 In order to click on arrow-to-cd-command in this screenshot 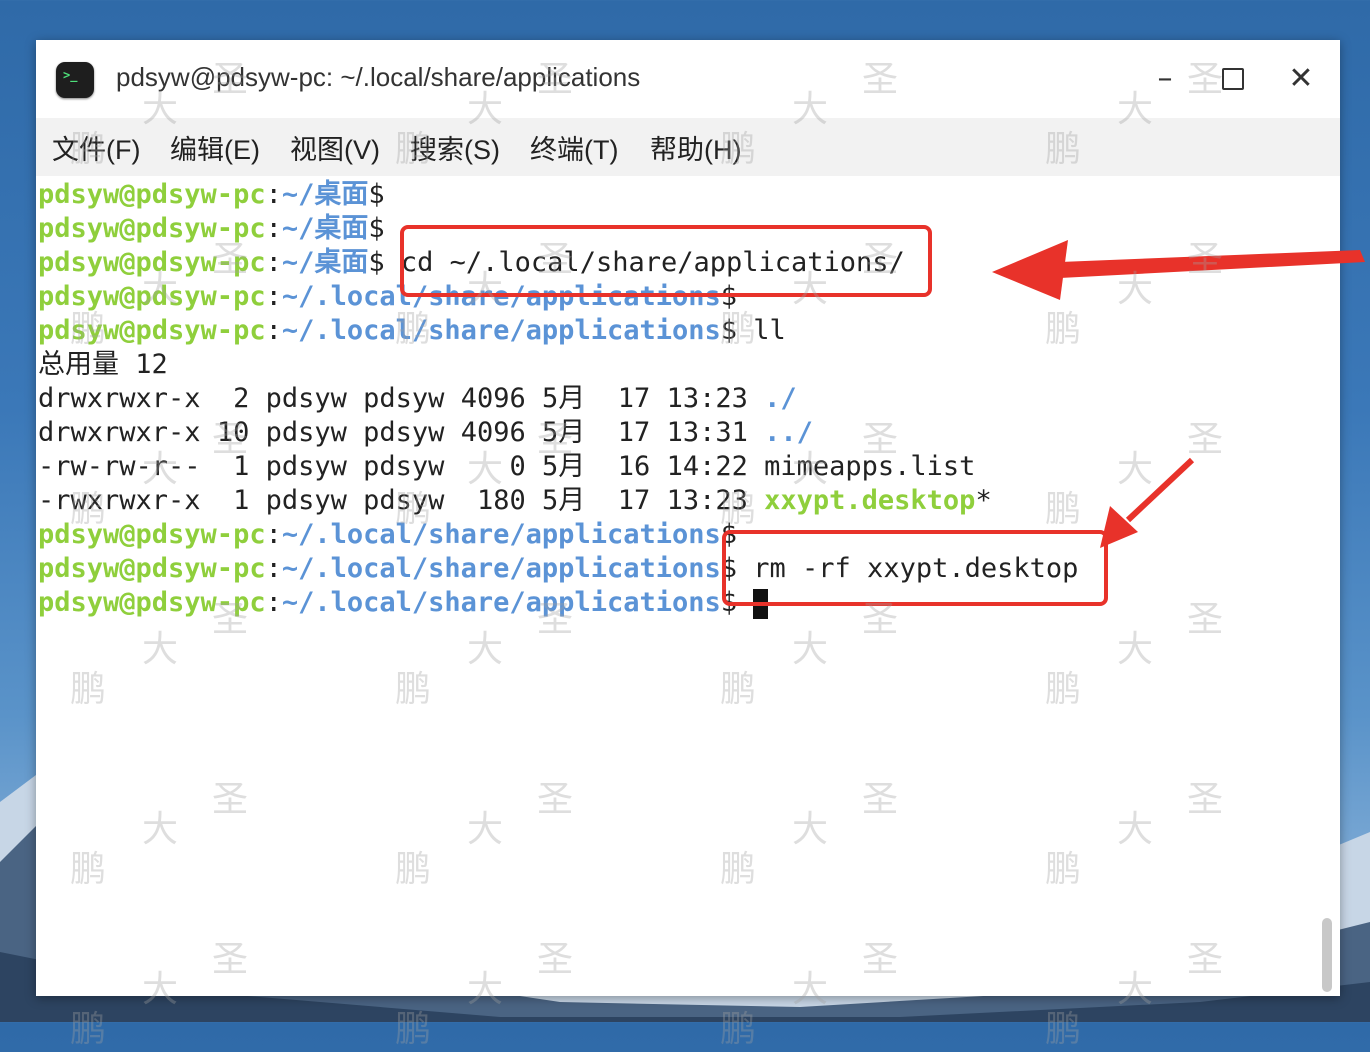, I will do `click(1178, 270)`.